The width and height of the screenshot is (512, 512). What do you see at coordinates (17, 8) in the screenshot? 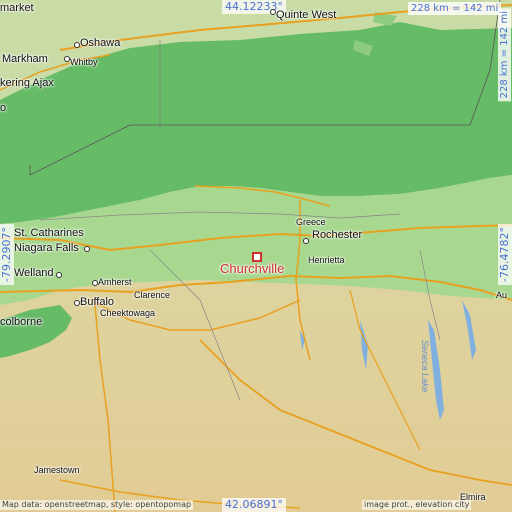
I see `place-market: market` at bounding box center [17, 8].